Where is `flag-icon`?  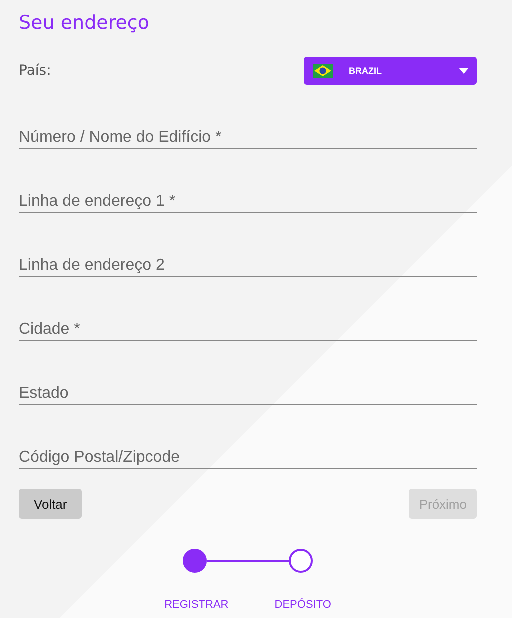 flag-icon is located at coordinates (323, 71).